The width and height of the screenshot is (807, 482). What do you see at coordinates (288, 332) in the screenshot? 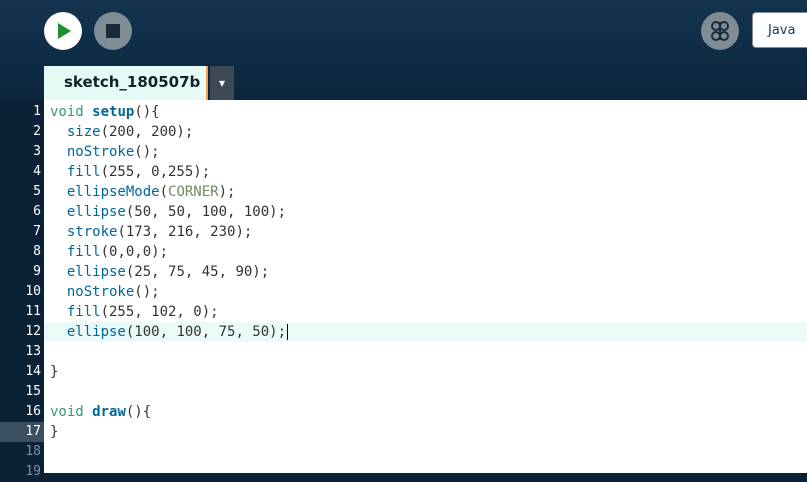
I see `text-cursor` at bounding box center [288, 332].